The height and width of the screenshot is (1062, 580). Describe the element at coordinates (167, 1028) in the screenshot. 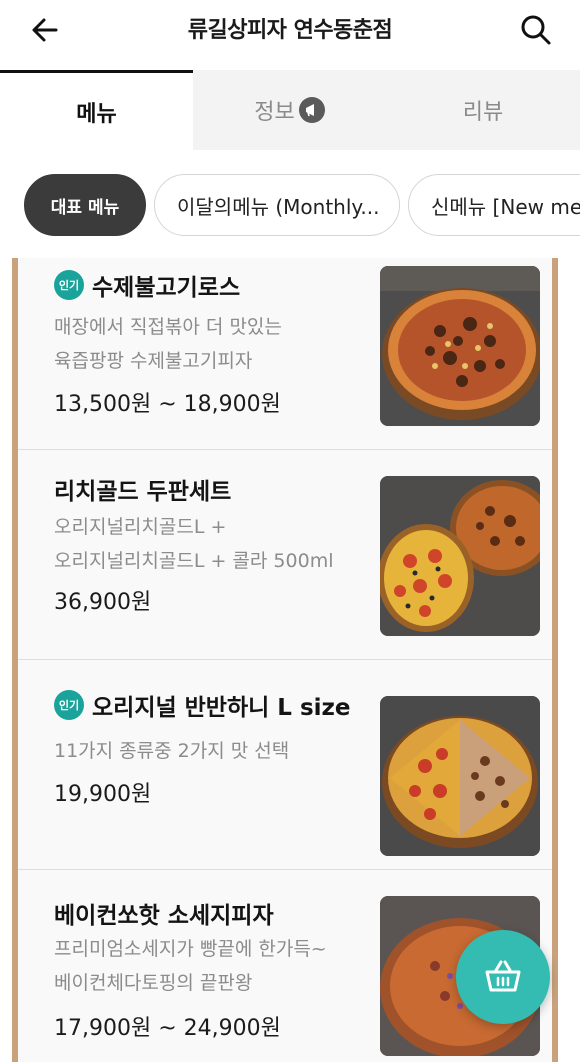

I see `menu-item-price: 17,900원 ~ 24,900원` at that location.